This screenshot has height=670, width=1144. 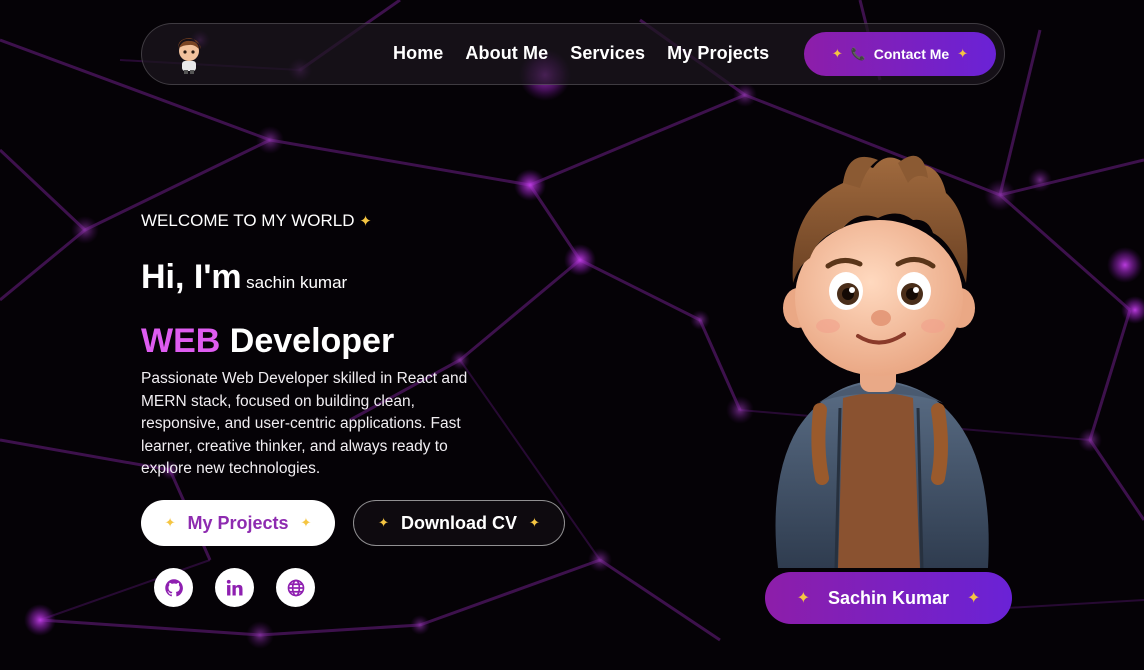 I want to click on contact-button: ✦ 📞 Contact Me ✦, so click(x=900, y=54).